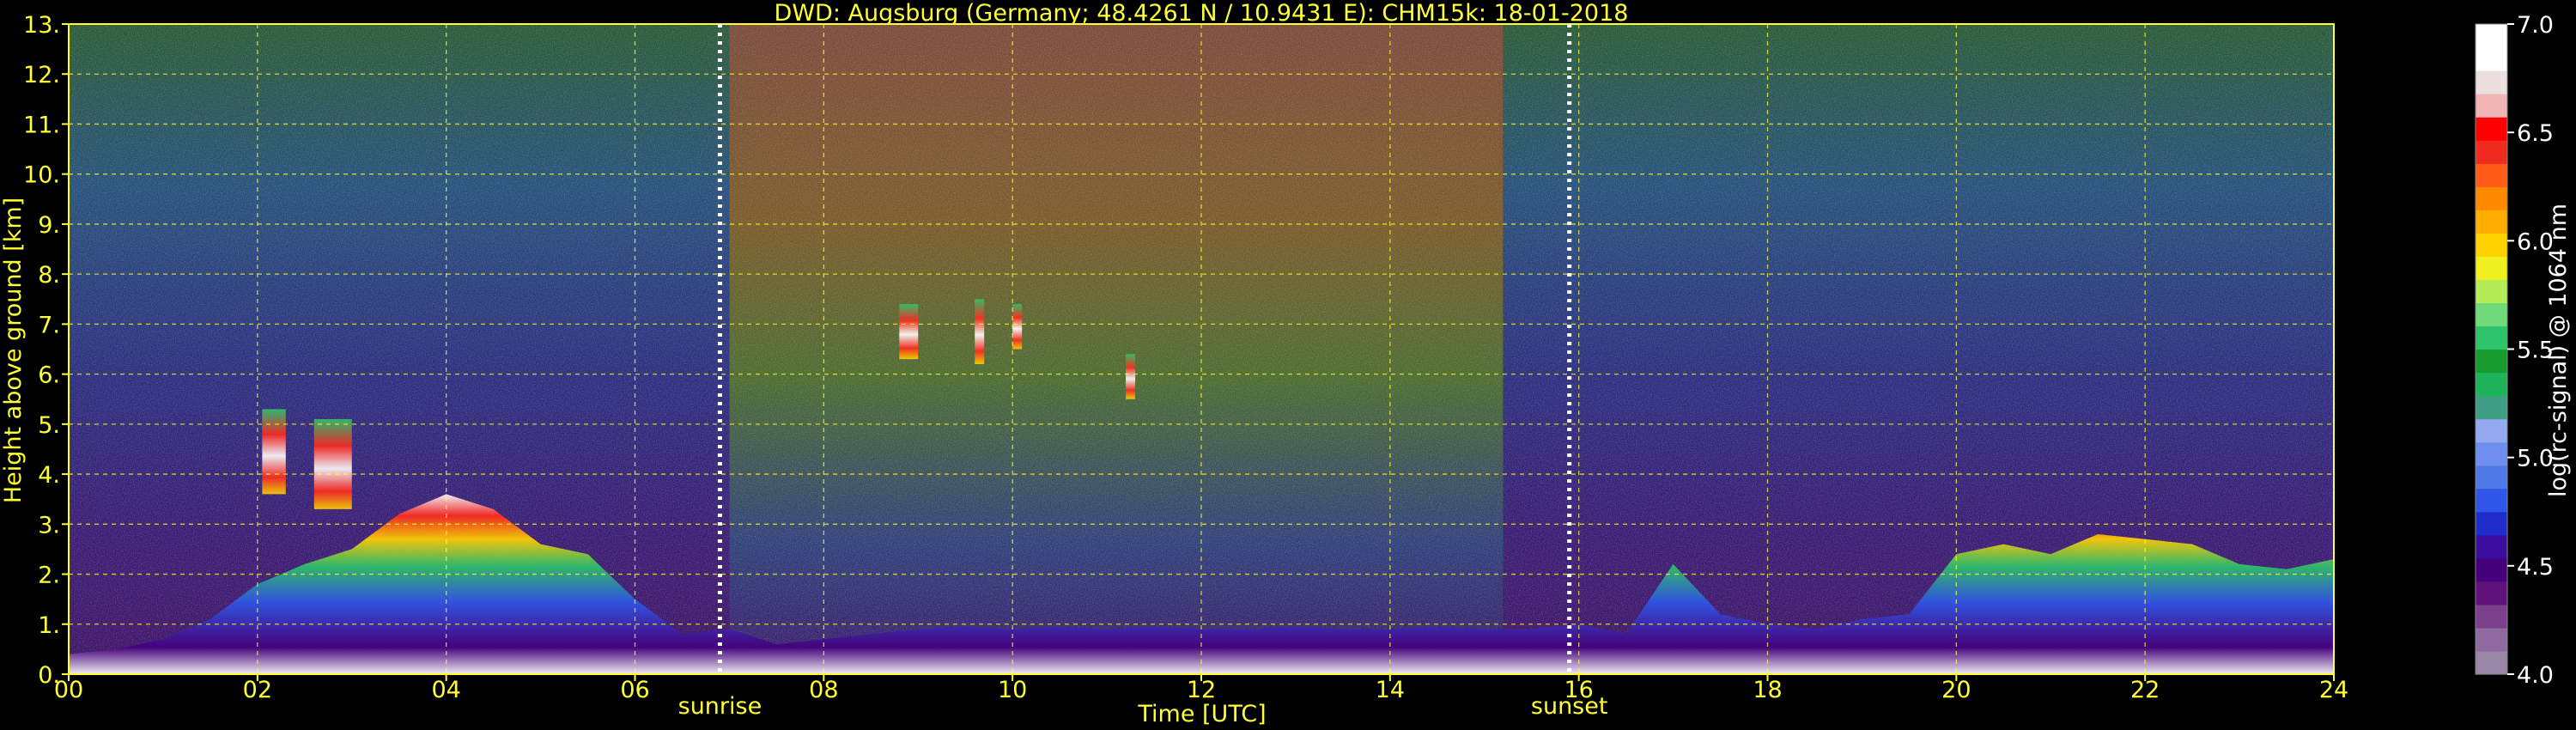 The height and width of the screenshot is (730, 2576). Describe the element at coordinates (69, 690) in the screenshot. I see `x-tick-label: 00` at that location.